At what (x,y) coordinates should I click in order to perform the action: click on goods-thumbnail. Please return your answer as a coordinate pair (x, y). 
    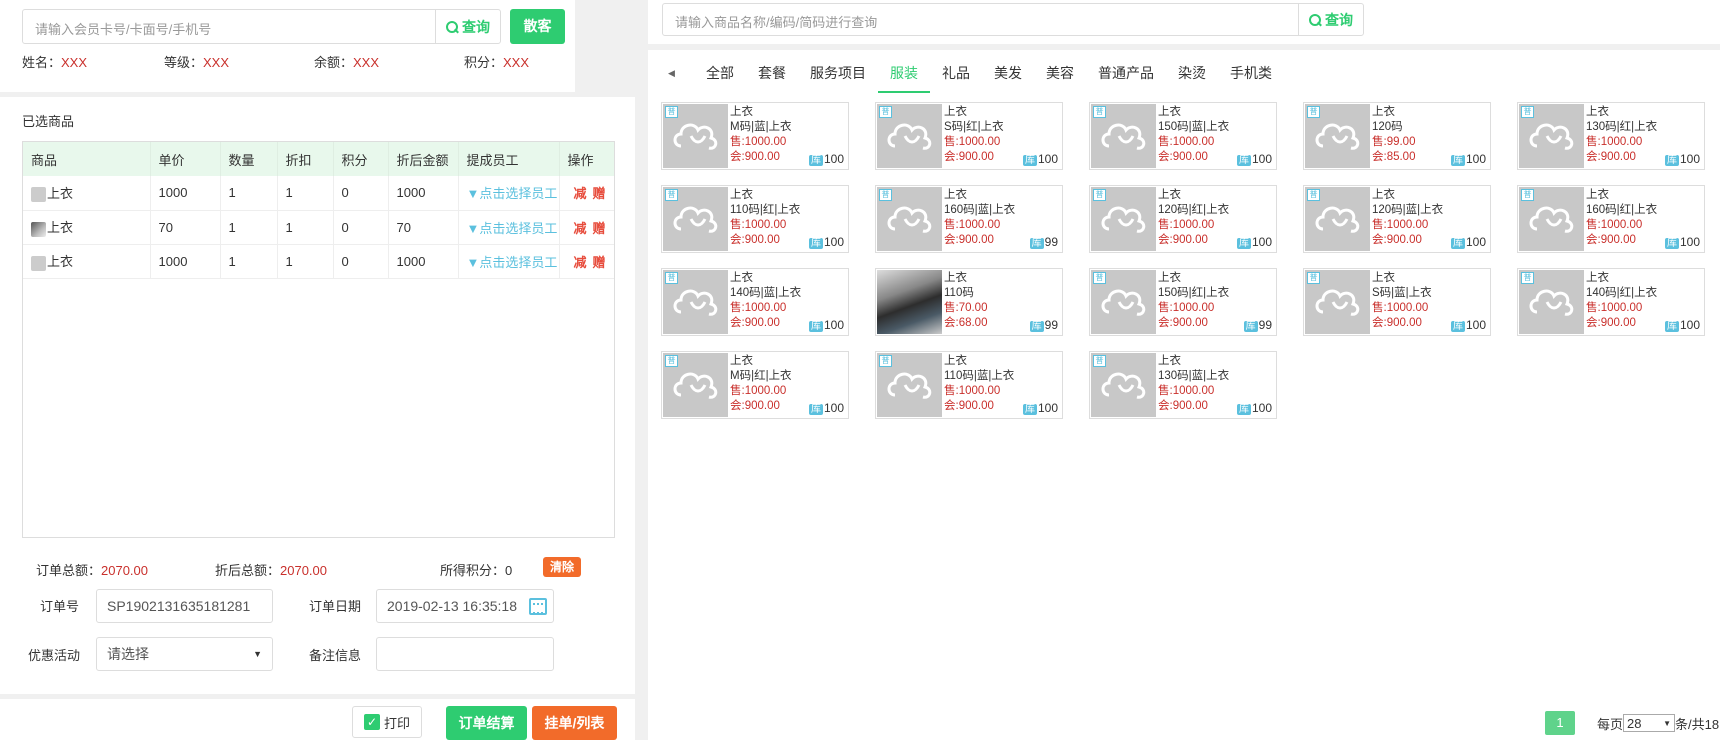
    Looking at the image, I should click on (38, 263).